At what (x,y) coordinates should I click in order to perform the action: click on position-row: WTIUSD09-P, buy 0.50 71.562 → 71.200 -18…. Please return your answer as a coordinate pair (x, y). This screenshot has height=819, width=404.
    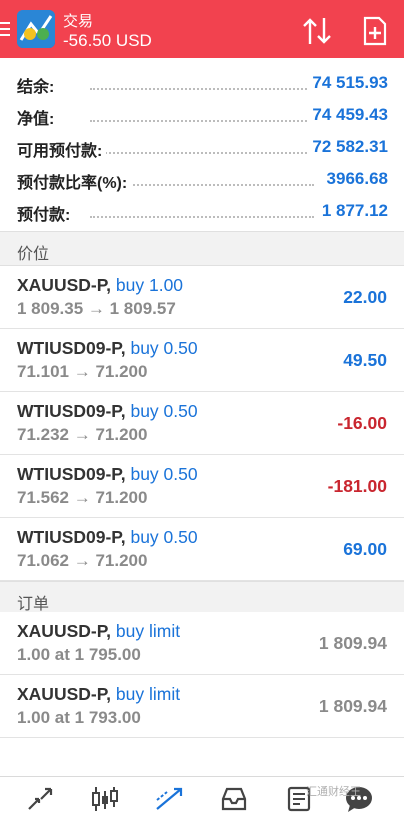
    Looking at the image, I should click on (202, 486).